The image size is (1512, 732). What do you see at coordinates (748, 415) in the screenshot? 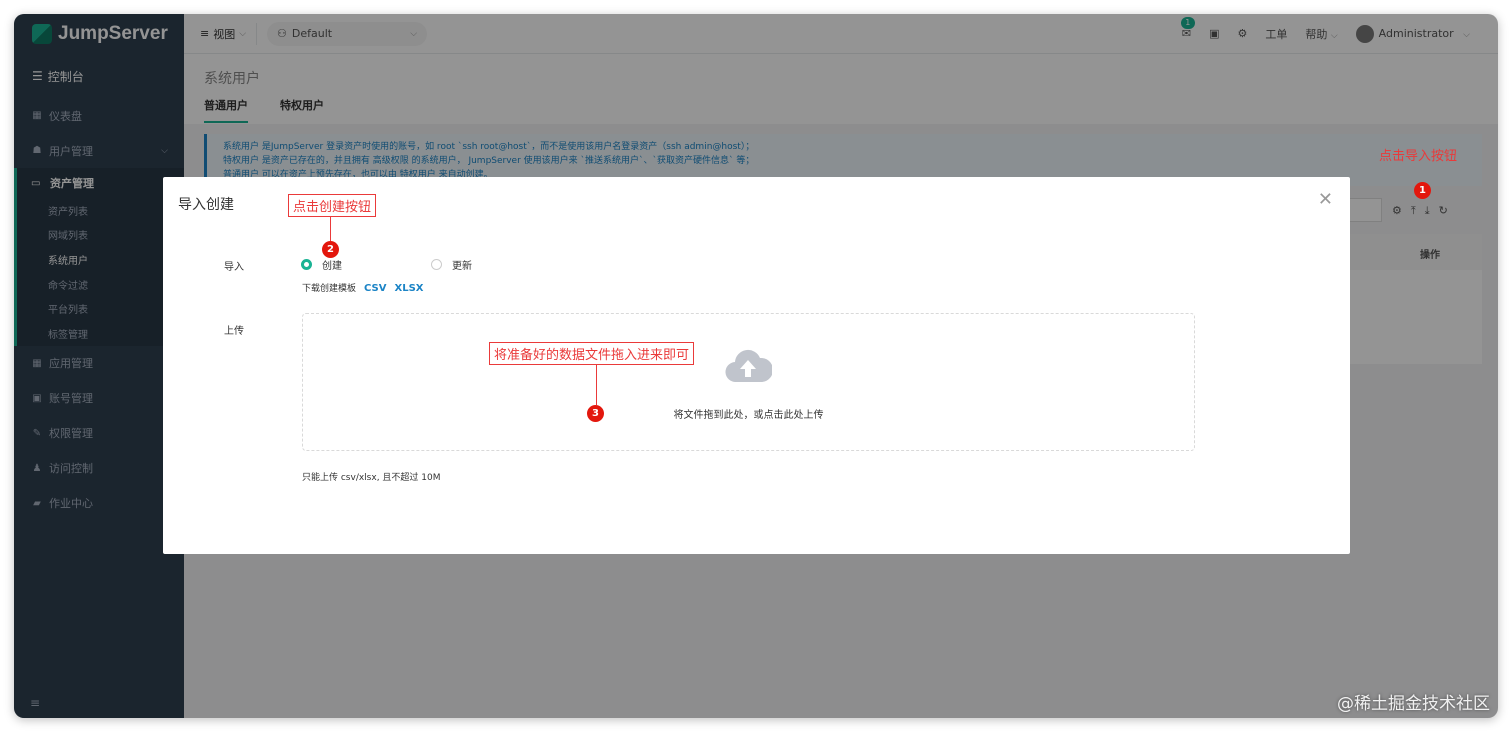
I see `dropzone-text: 将文件拖到此处，或点击此处上传` at bounding box center [748, 415].